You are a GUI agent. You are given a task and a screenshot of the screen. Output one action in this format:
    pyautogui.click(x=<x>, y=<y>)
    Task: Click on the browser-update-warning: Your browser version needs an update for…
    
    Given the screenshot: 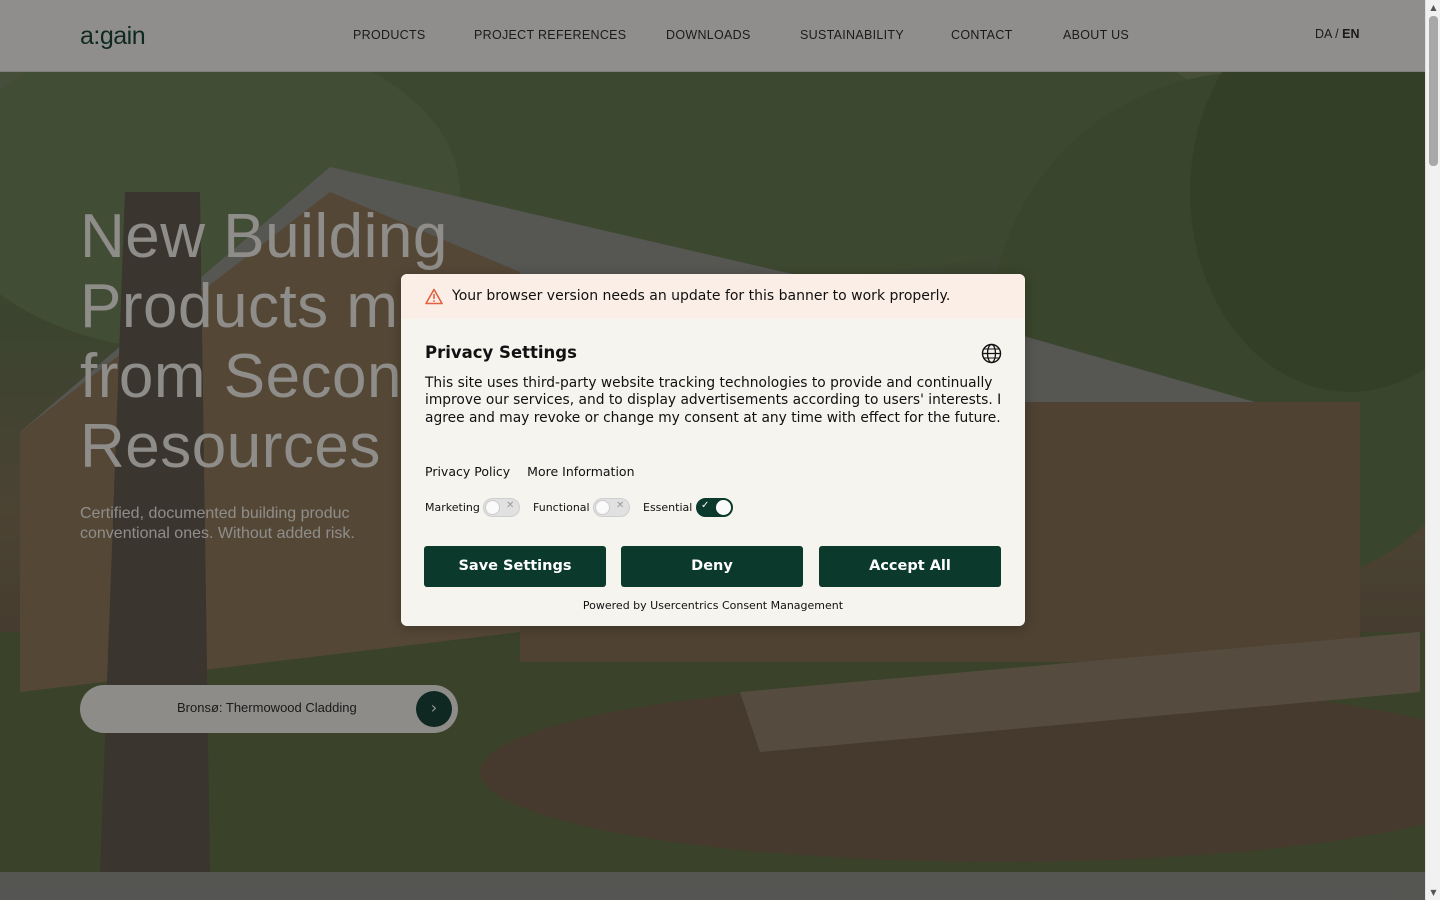 What is the action you would take?
    pyautogui.click(x=713, y=296)
    